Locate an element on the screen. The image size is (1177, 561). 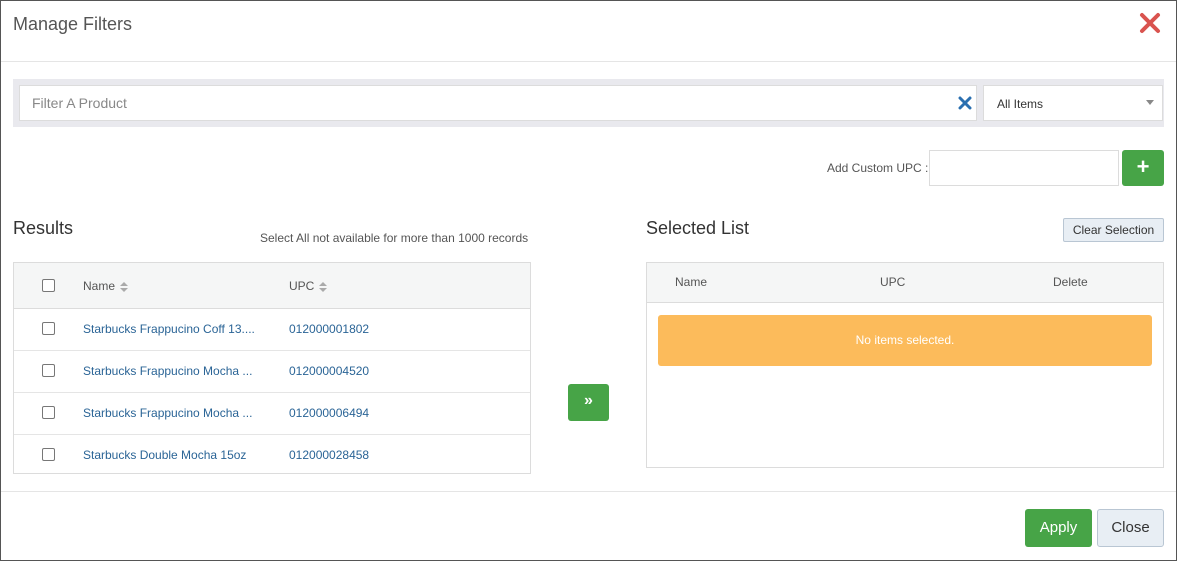
no-items-alert: No items selected. is located at coordinates (905, 340).